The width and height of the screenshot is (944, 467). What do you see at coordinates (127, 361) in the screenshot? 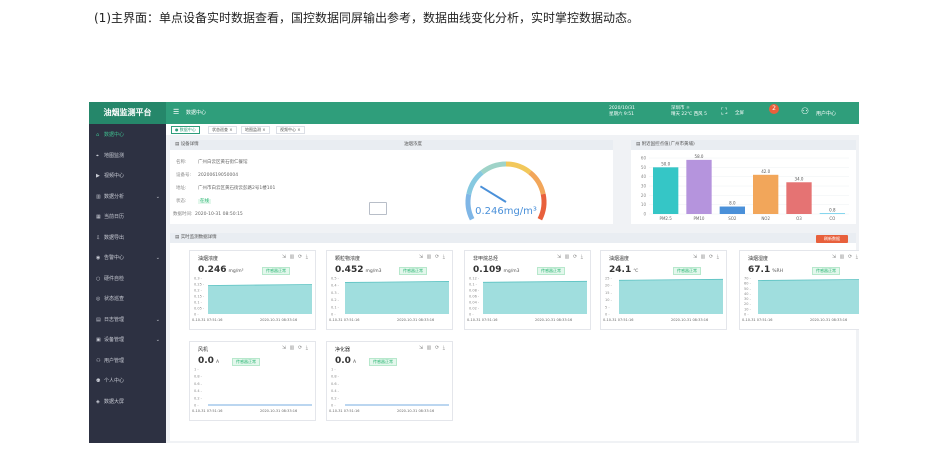
I see `sidebar-item: ⚇ 用户管理` at bounding box center [127, 361].